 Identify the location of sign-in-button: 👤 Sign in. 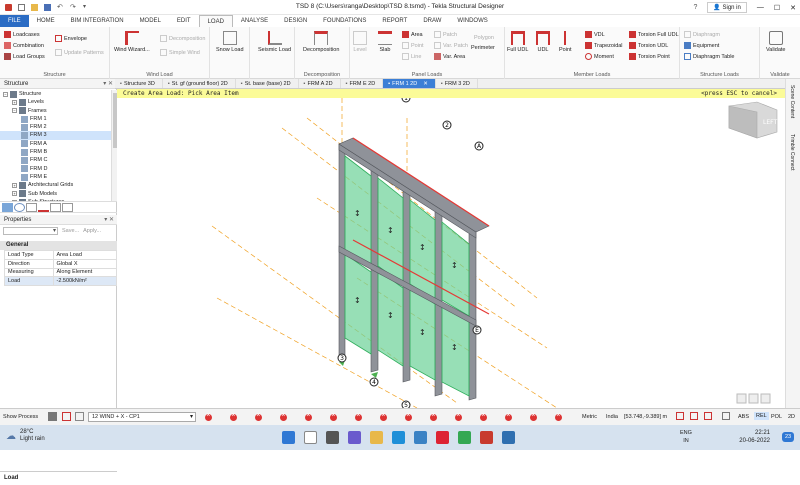
(727, 7).